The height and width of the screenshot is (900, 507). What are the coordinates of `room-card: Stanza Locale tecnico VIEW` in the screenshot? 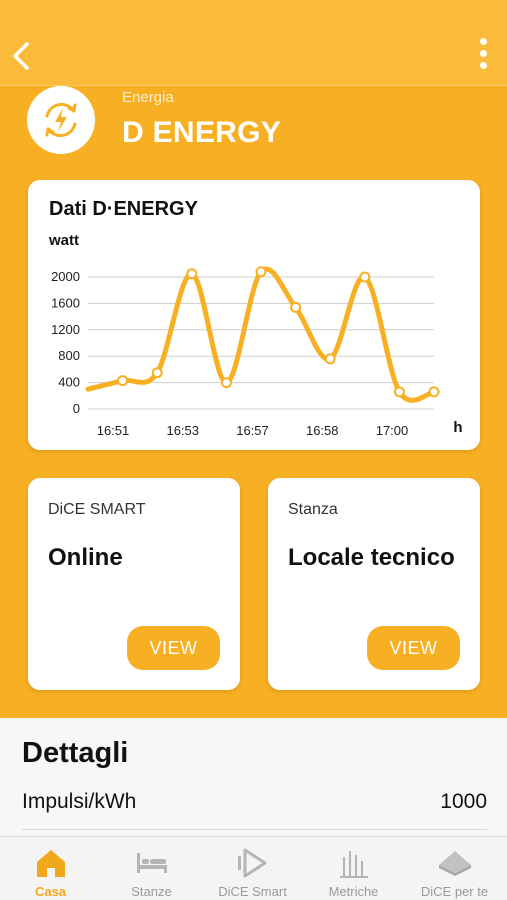 It's located at (374, 584).